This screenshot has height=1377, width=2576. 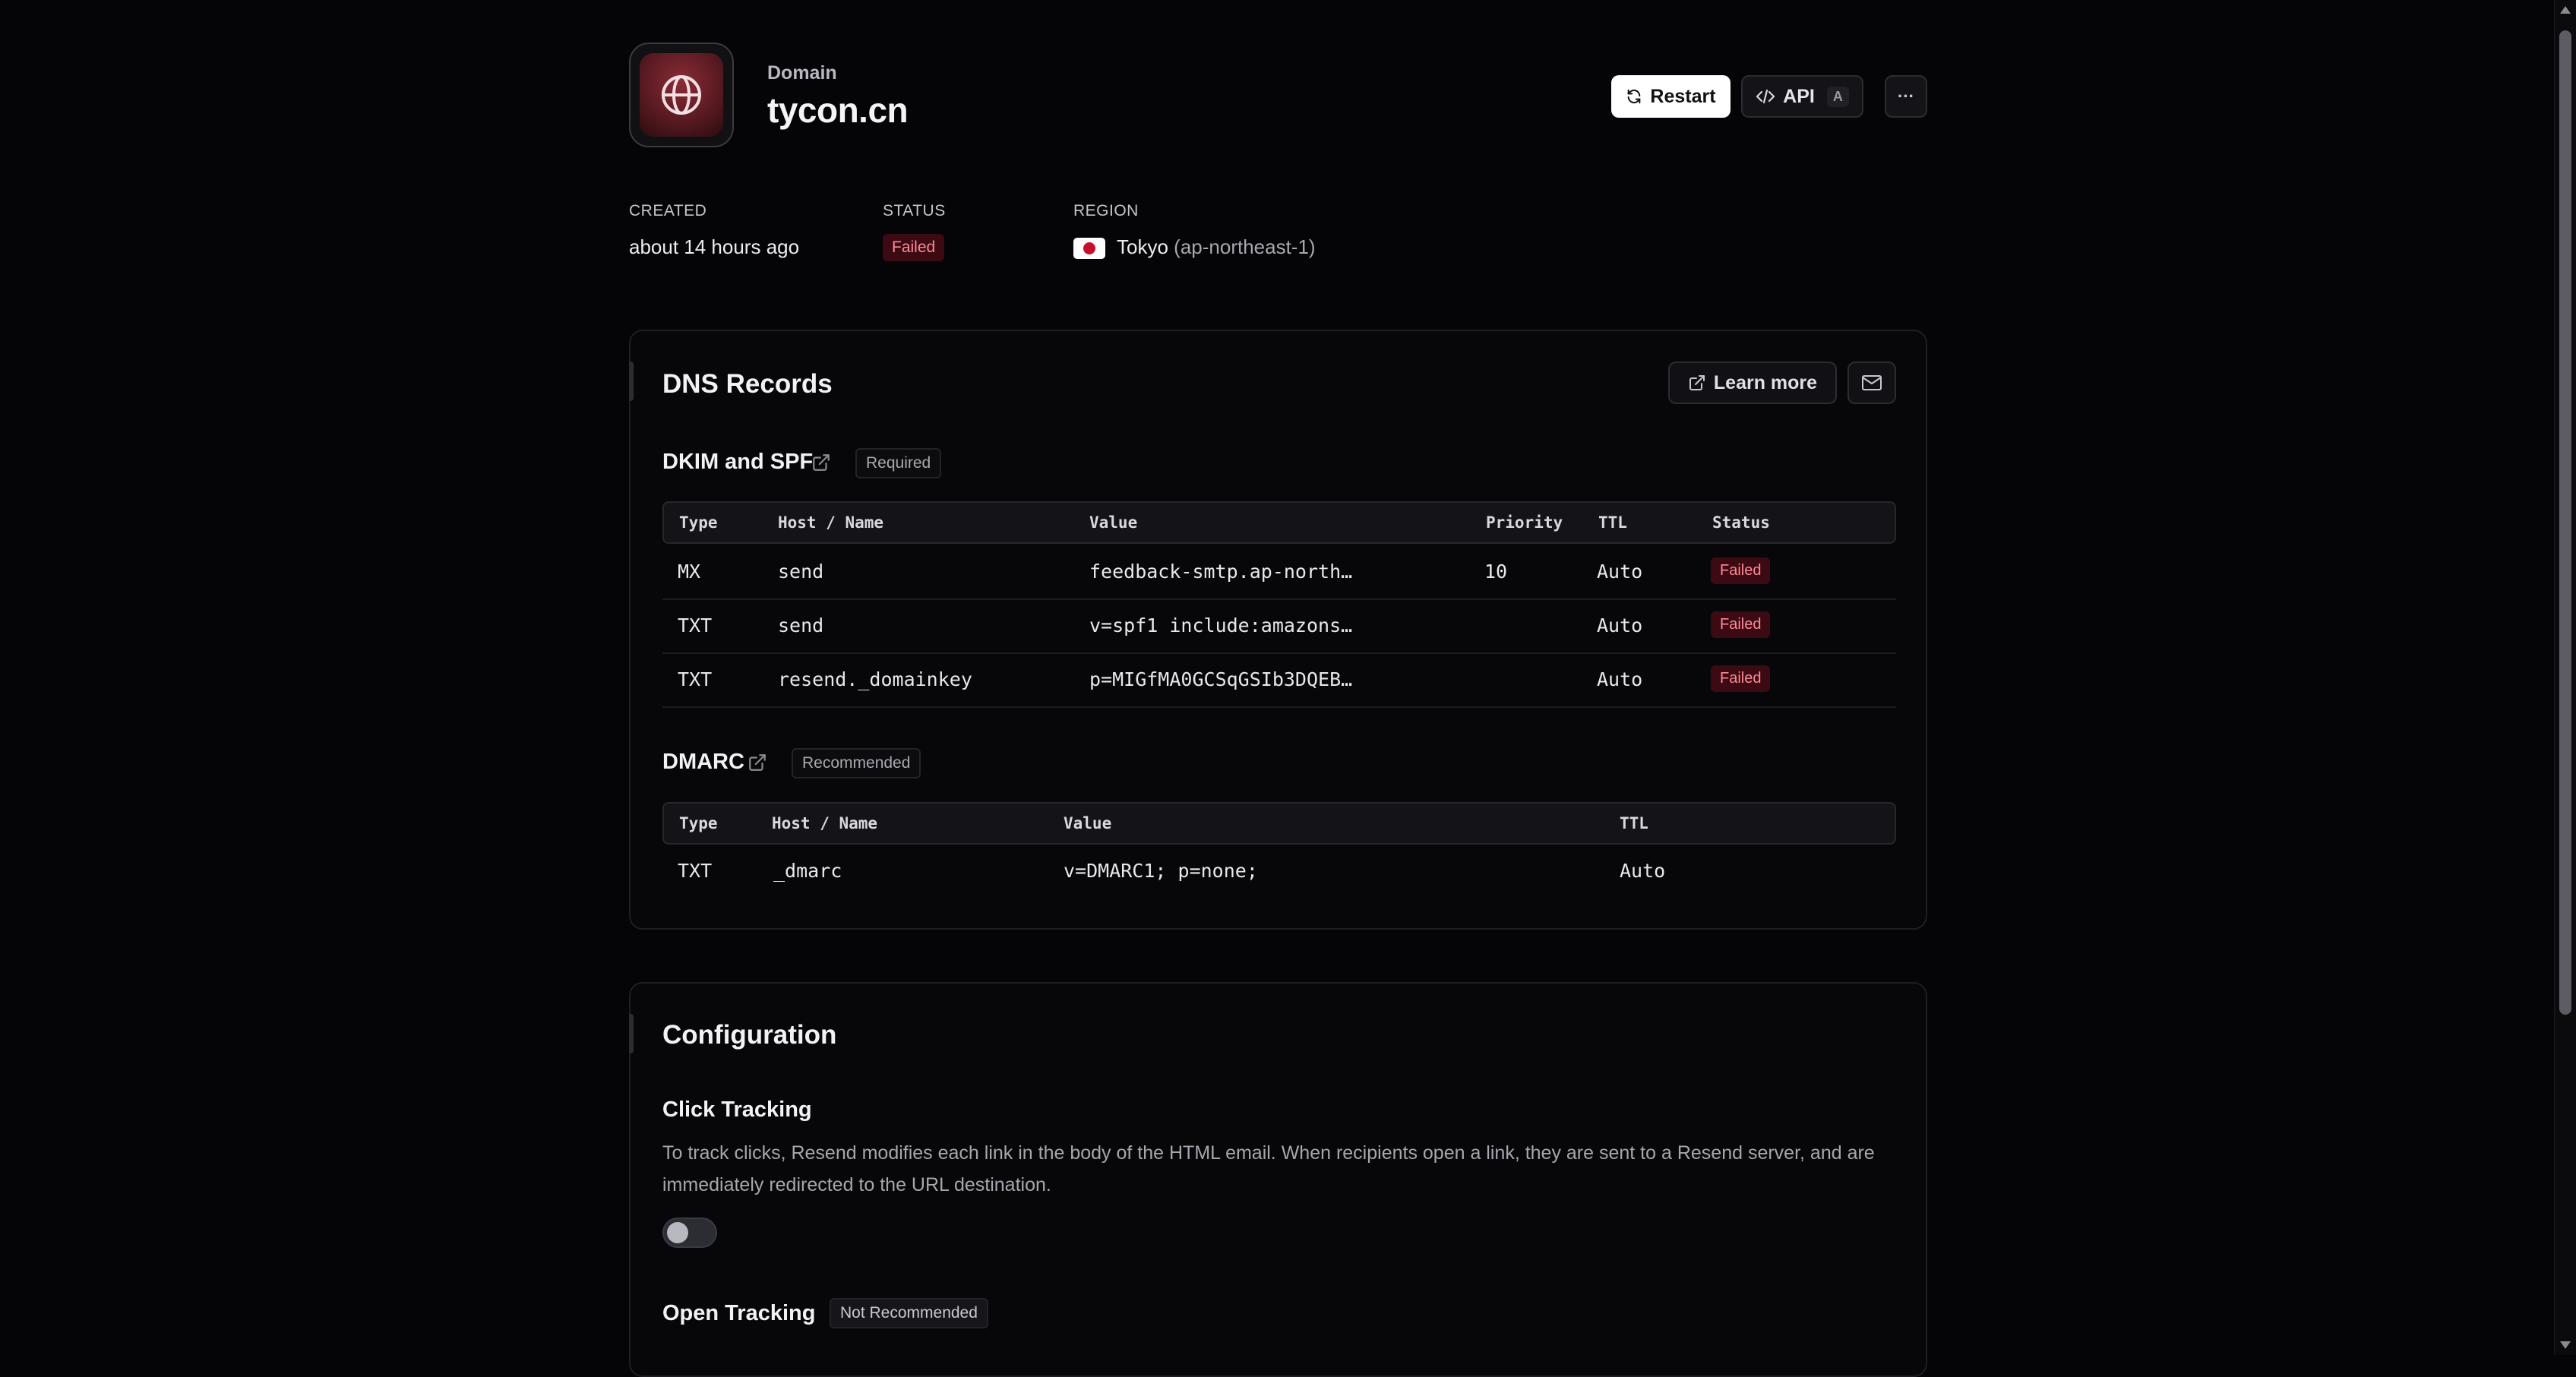 What do you see at coordinates (1106, 210) in the screenshot?
I see `region-label: REGION` at bounding box center [1106, 210].